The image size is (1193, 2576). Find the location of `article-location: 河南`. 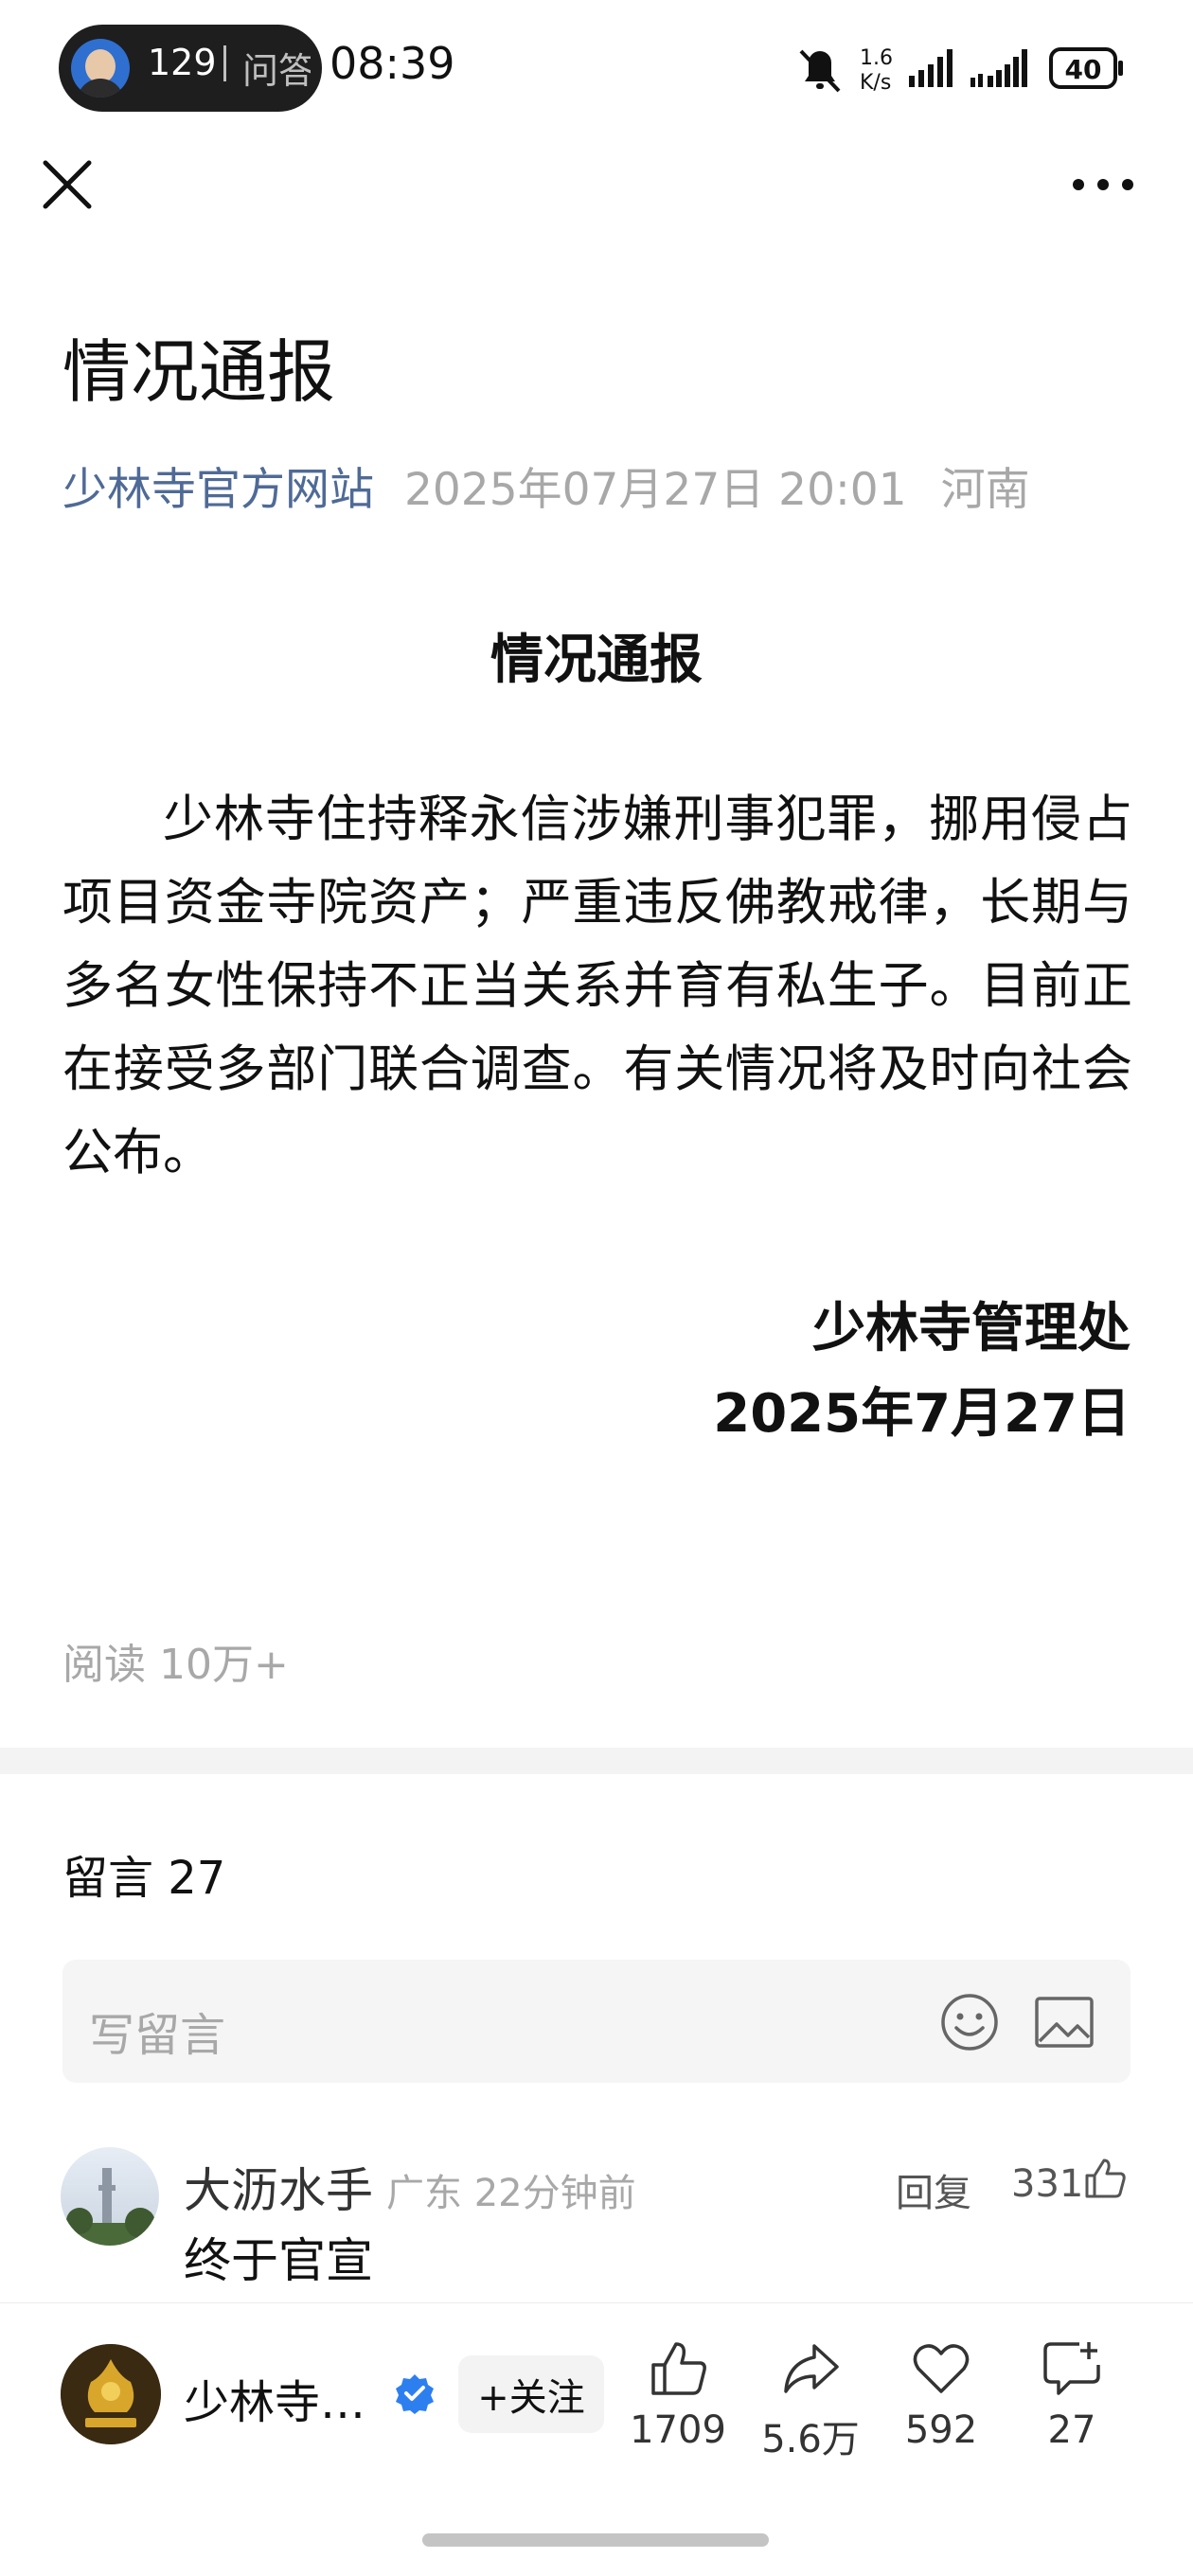

article-location: 河南 is located at coordinates (985, 490).